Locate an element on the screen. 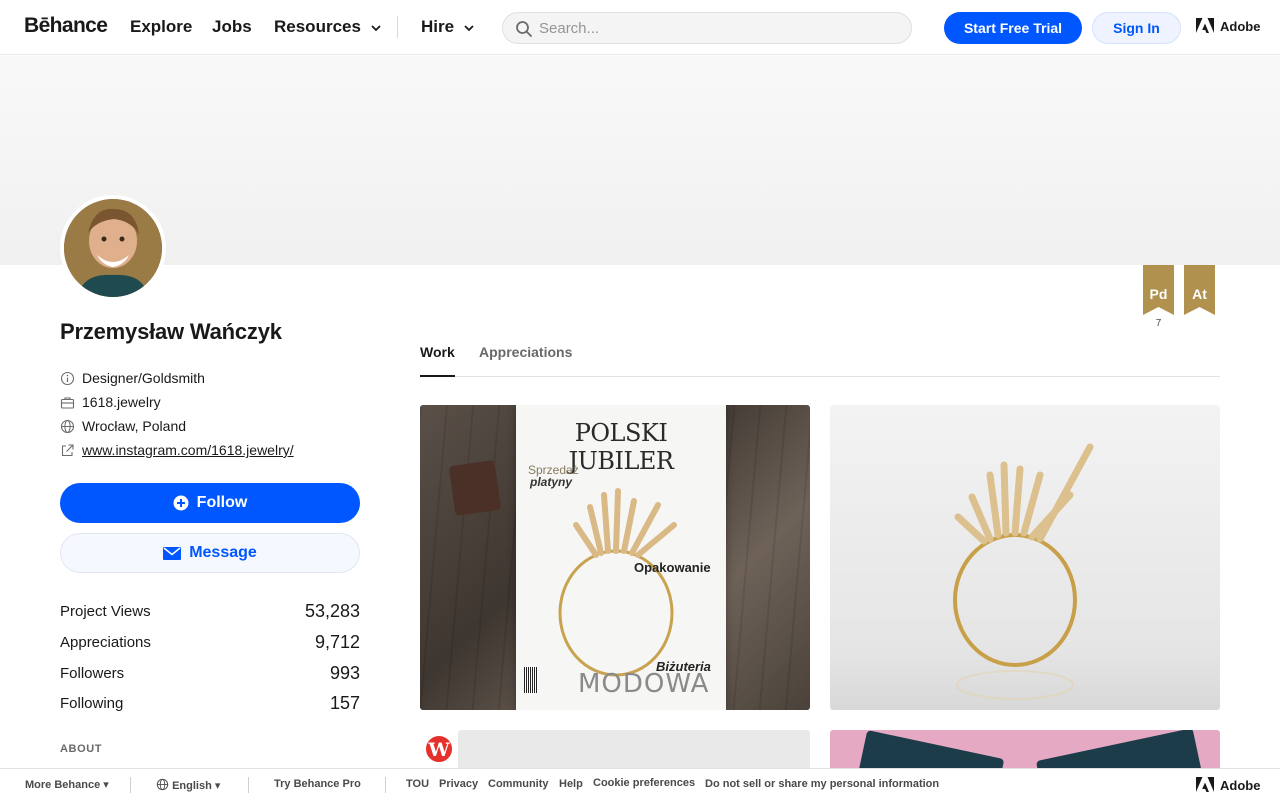 This screenshot has height=800, width=1280. tool-badge-at: At is located at coordinates (1199, 290).